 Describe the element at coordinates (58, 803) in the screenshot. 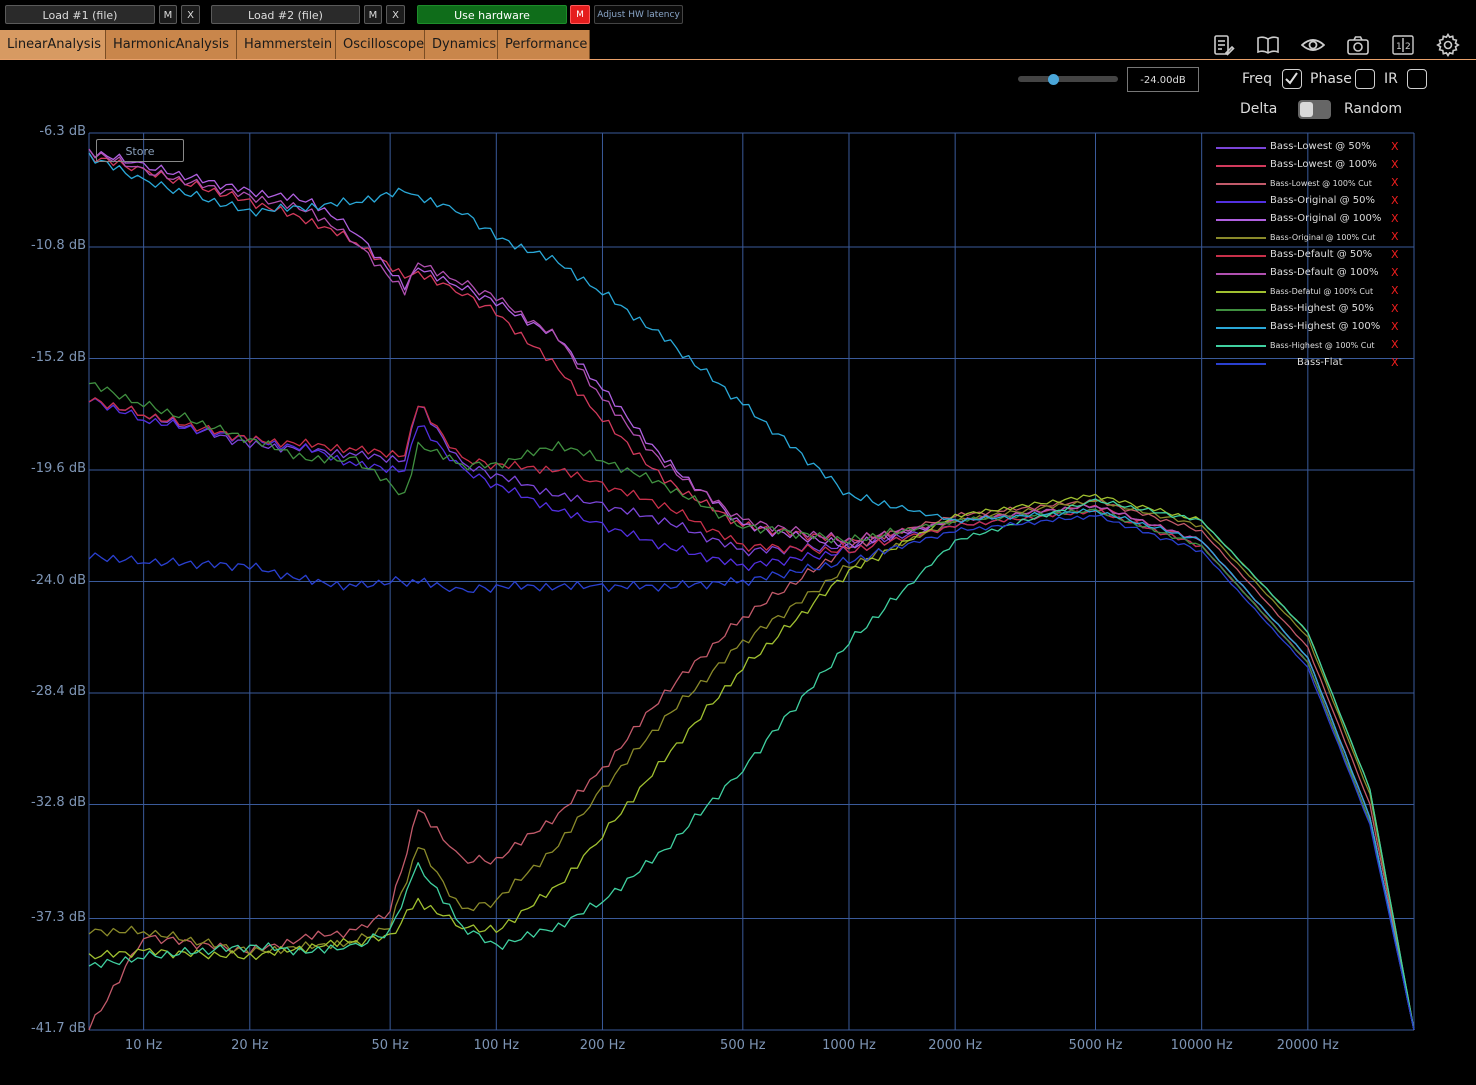

I see `y-tick-label: -32.8 dB` at that location.